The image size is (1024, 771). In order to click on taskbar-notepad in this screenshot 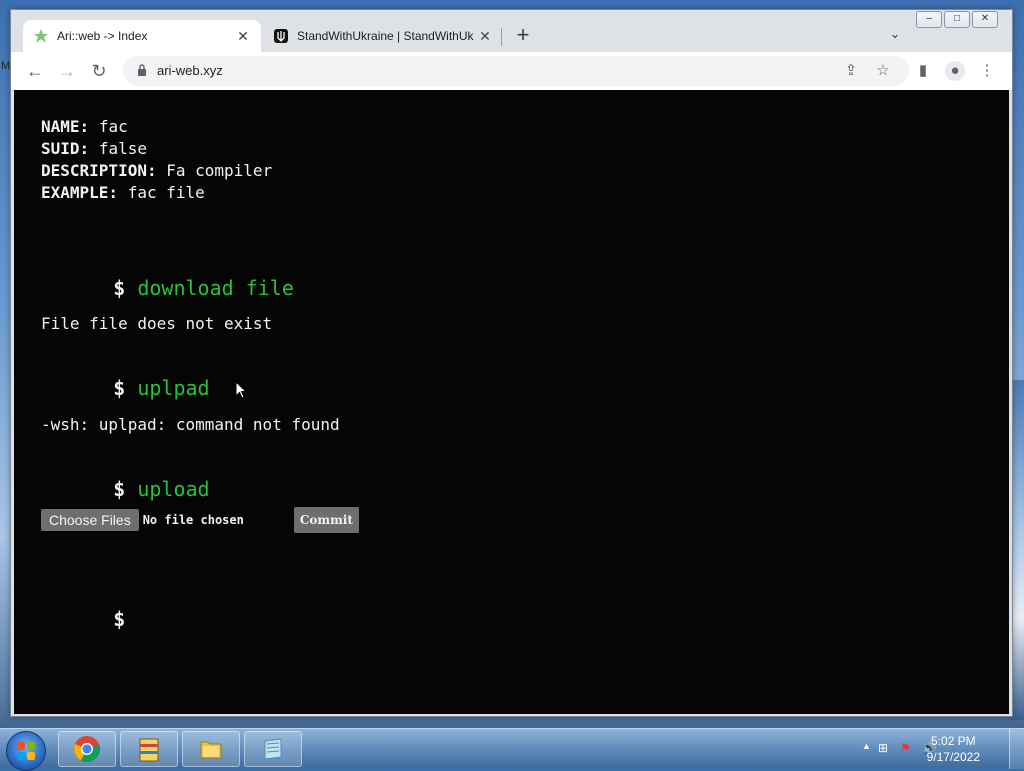, I will do `click(273, 749)`.